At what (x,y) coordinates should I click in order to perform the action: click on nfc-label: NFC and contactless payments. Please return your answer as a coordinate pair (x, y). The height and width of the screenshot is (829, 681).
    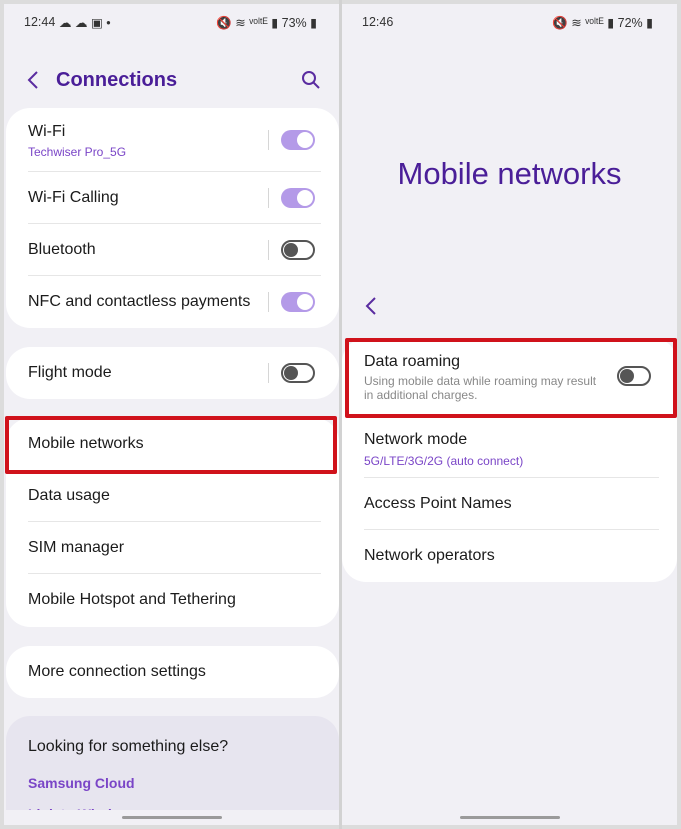
    Looking at the image, I should click on (139, 301).